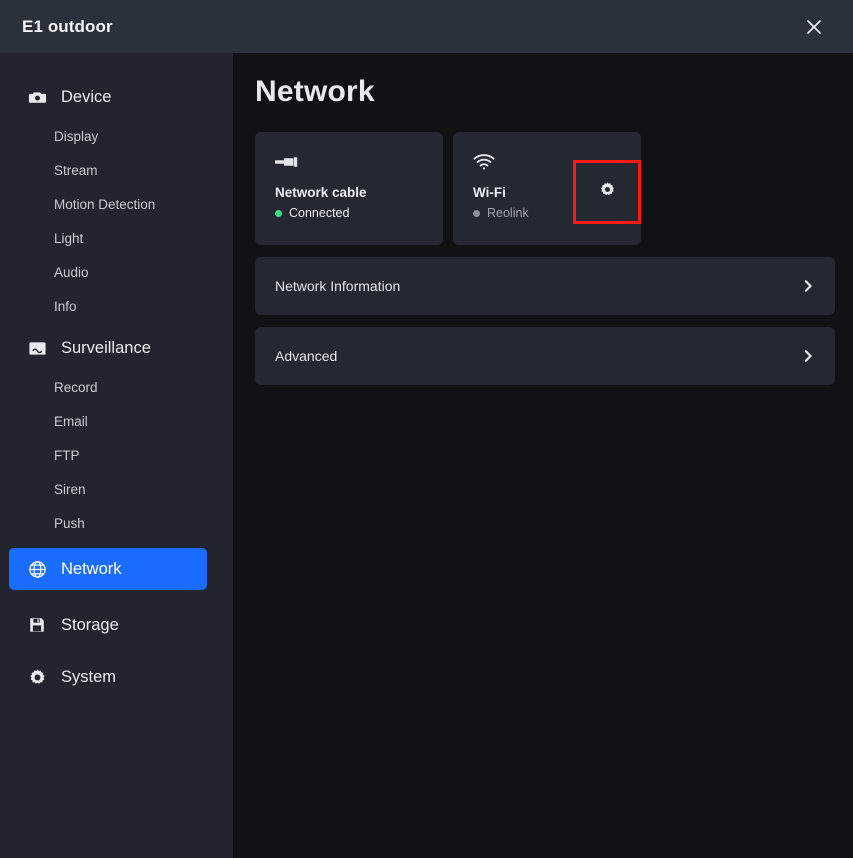 This screenshot has width=853, height=858. Describe the element at coordinates (315, 91) in the screenshot. I see `page-title: Network` at that location.